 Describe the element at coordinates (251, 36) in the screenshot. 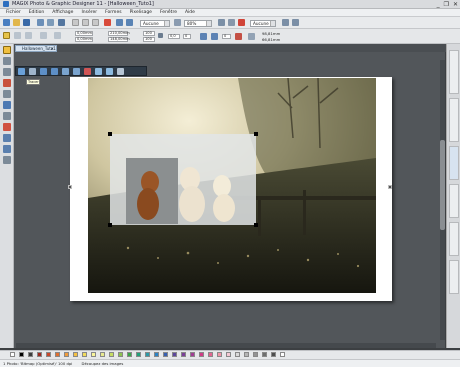

I see `tag-icon` at that location.